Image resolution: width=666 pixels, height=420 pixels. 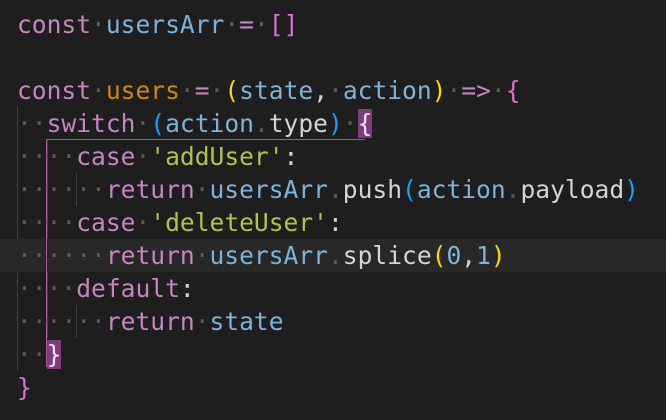 I want to click on code-line: ··switch·(action.type)·{, so click(x=333, y=123).